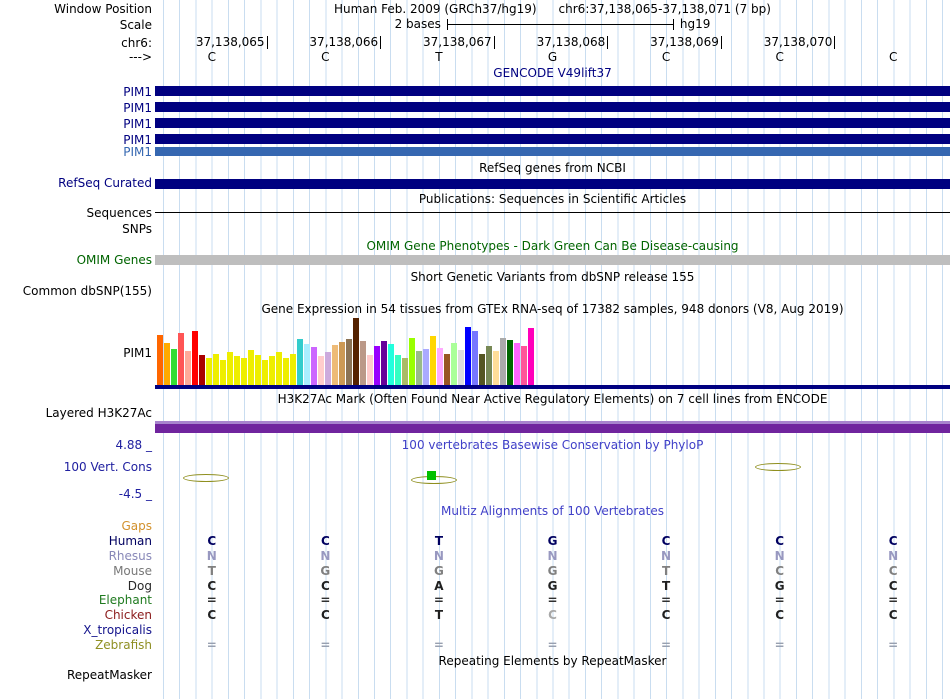 Image resolution: width=950 pixels, height=699 pixels. I want to click on alignment-row-human: CCTGCCC, so click(552, 541).